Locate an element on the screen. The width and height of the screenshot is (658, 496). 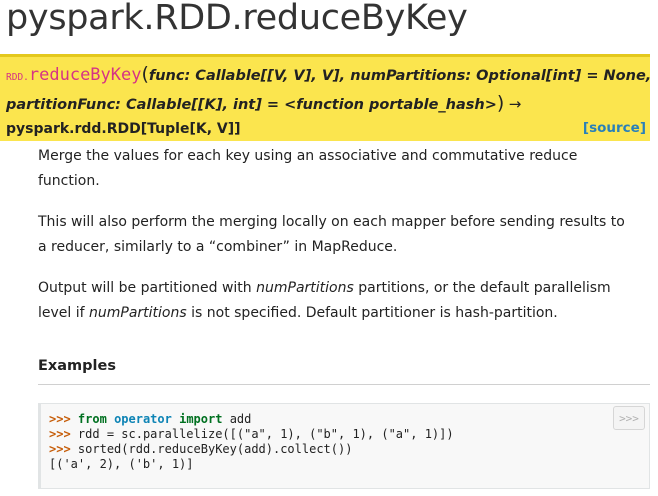
examples-heading: Examples is located at coordinates (77, 366).